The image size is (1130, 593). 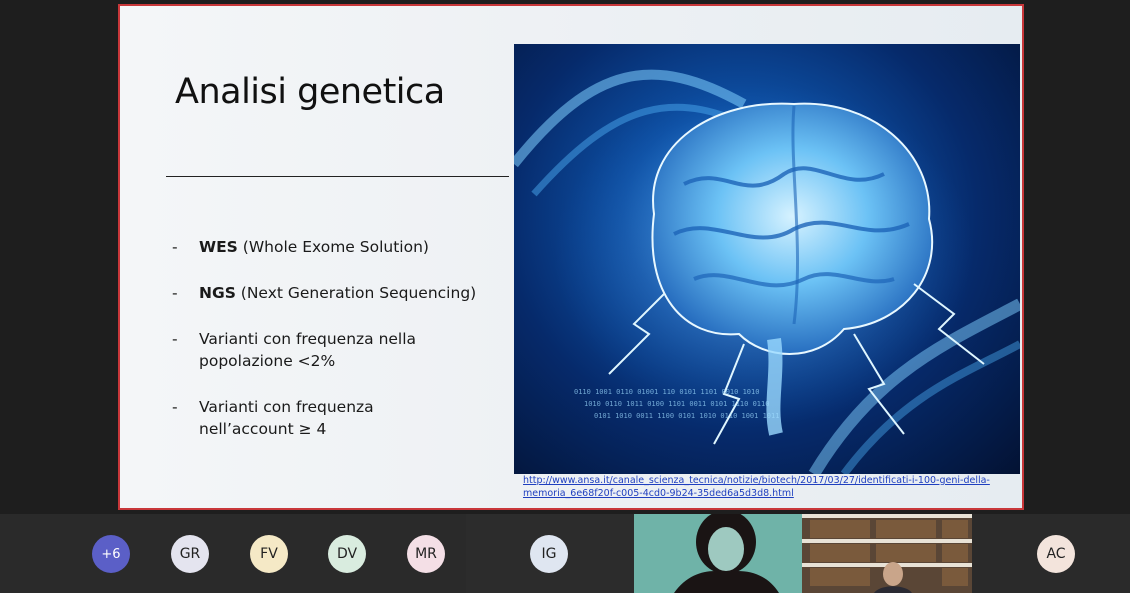 I want to click on participant-avatar: AC, so click(x=1056, y=554).